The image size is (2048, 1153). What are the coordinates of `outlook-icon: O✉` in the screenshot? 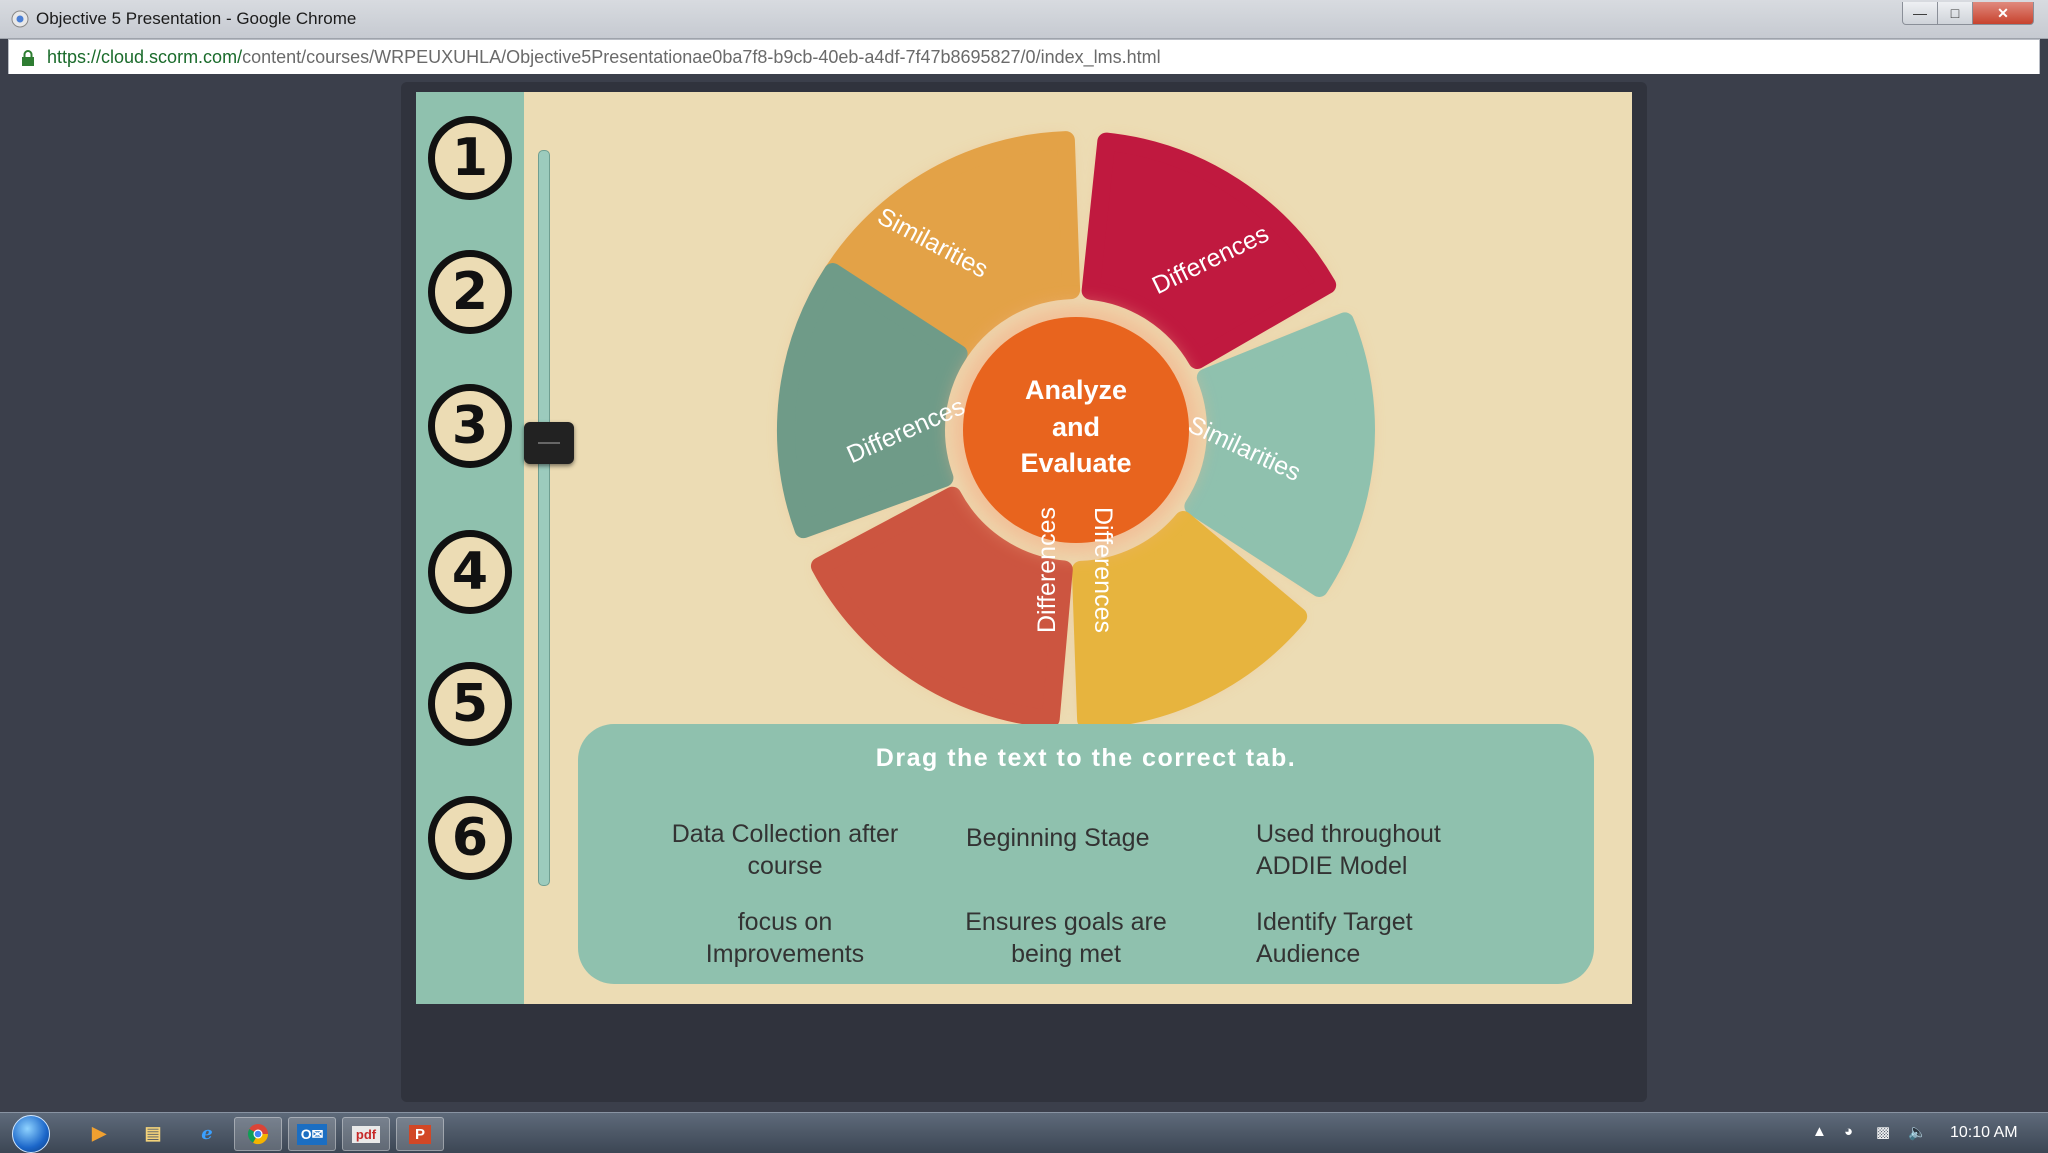 It's located at (312, 1134).